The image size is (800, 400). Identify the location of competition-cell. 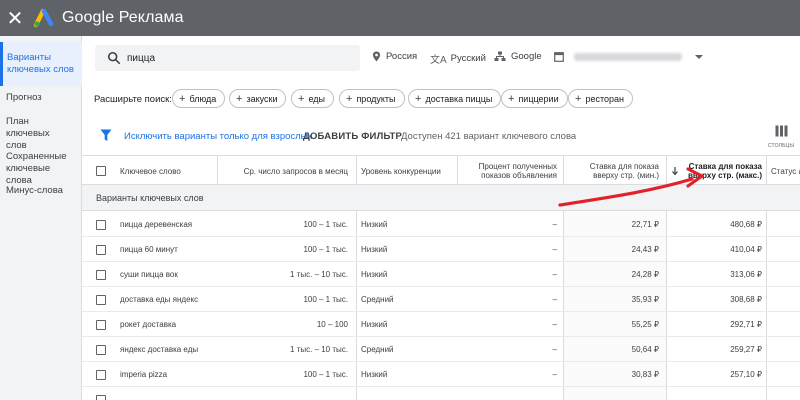
(406, 393).